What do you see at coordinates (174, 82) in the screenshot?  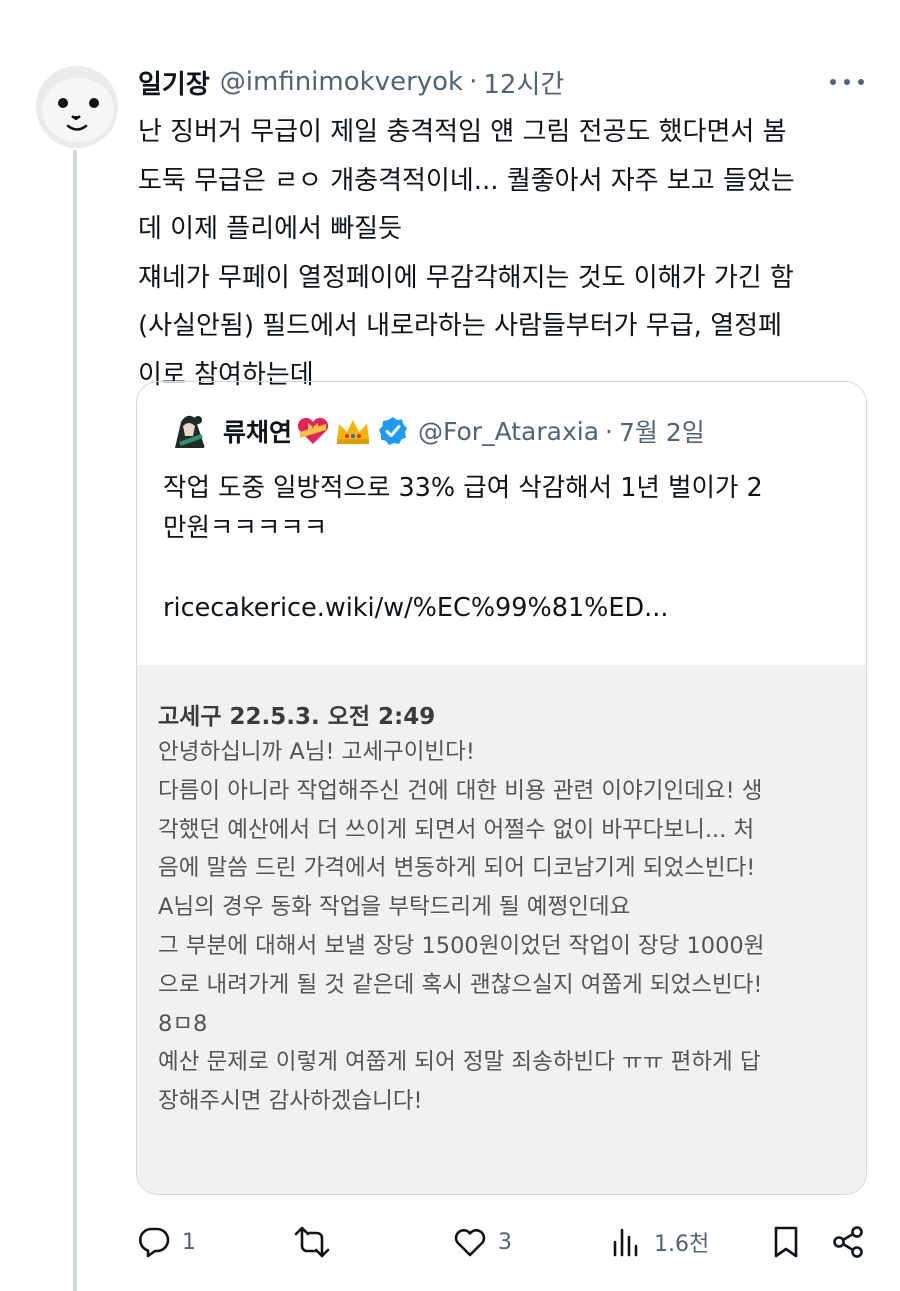 I see `author-name: 일기장` at bounding box center [174, 82].